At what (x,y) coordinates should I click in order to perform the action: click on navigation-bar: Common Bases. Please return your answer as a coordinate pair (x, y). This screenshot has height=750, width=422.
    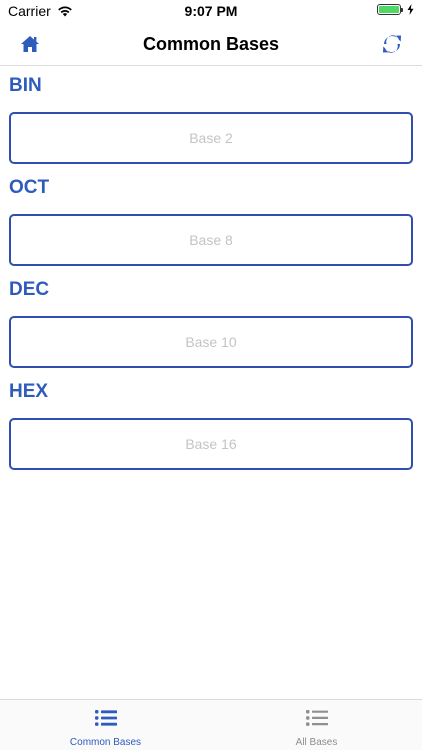
    Looking at the image, I should click on (211, 45).